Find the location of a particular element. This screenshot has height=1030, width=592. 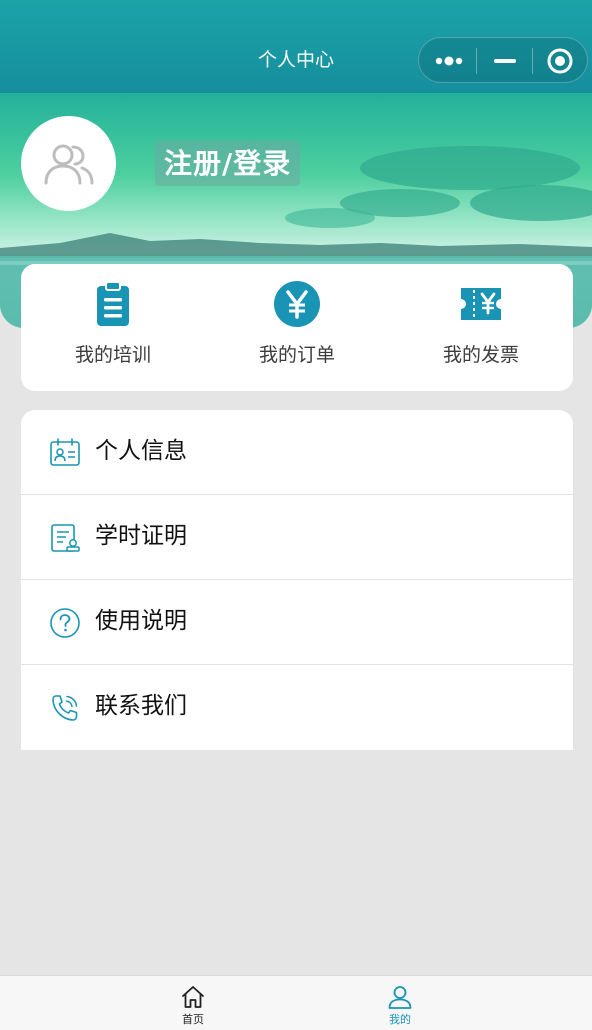

minimize-icon is located at coordinates (505, 61).